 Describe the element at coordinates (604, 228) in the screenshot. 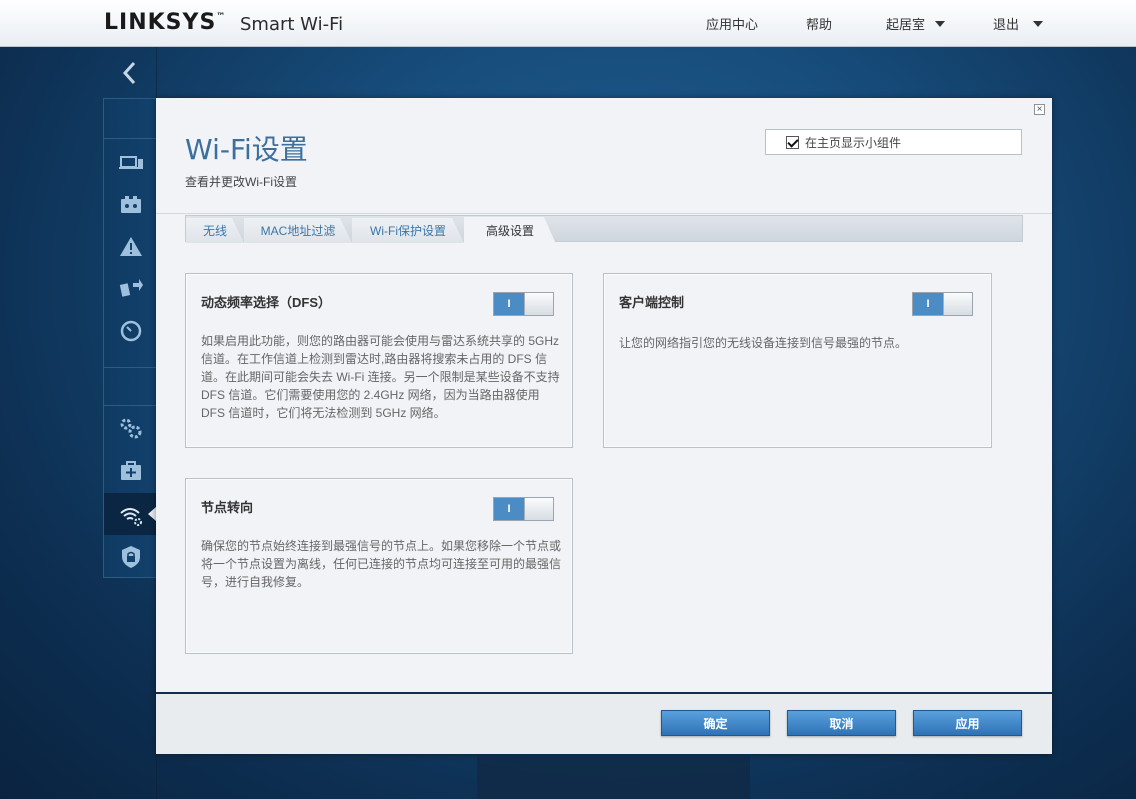

I see `tab-bar: 无线 MAC地址过滤 Wi-Fi保护设置 高级设置` at that location.